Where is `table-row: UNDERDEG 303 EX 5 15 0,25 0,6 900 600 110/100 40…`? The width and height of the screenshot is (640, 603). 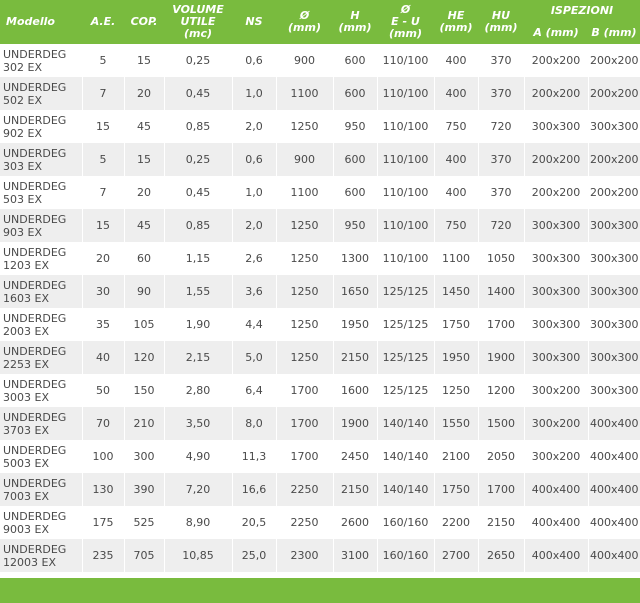 table-row: UNDERDEG 303 EX 5 15 0,25 0,6 900 600 110/100 40… is located at coordinates (320, 159).